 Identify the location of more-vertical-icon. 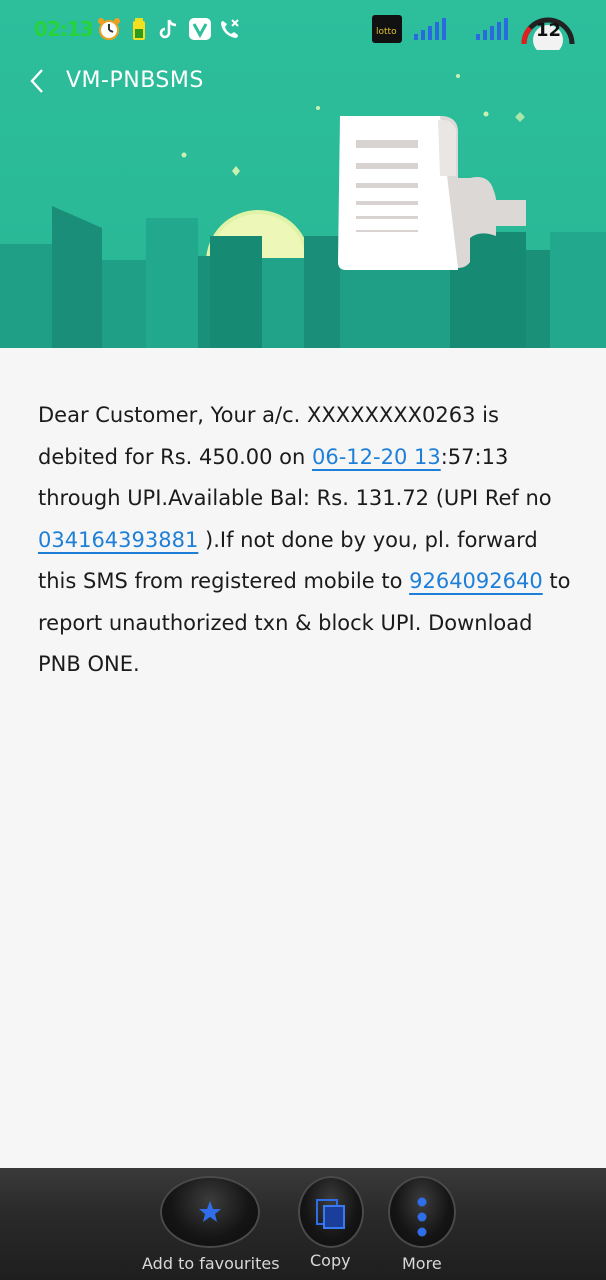
(422, 1217).